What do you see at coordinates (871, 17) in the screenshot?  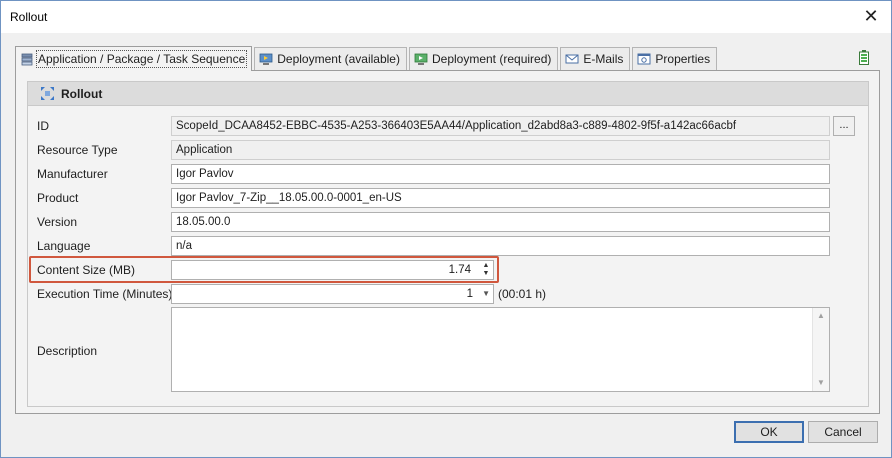 I see `close-icon: ✕` at bounding box center [871, 17].